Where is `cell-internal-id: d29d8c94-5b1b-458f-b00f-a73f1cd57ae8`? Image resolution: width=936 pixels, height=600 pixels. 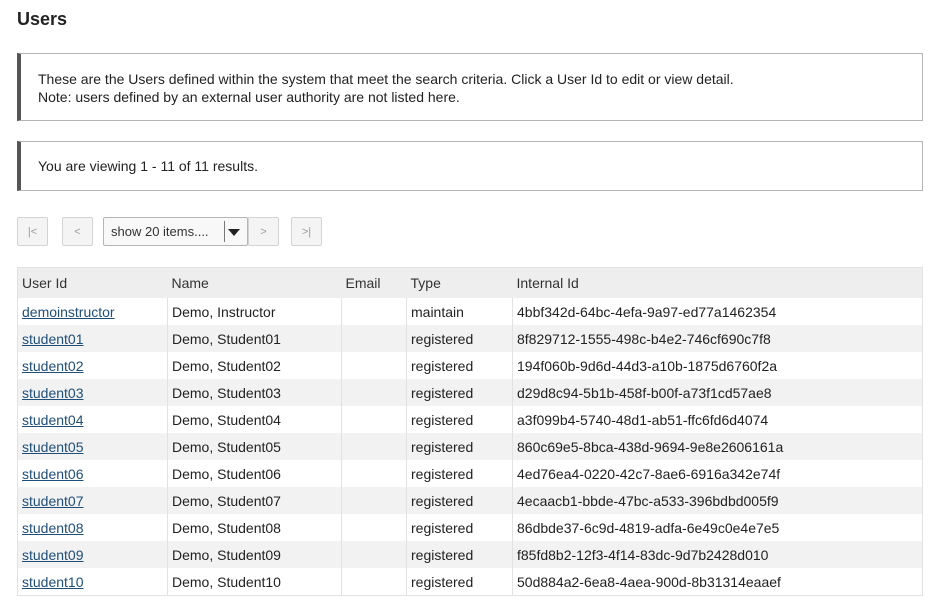 cell-internal-id: d29d8c94-5b1b-458f-b00f-a73f1cd57ae8 is located at coordinates (717, 392).